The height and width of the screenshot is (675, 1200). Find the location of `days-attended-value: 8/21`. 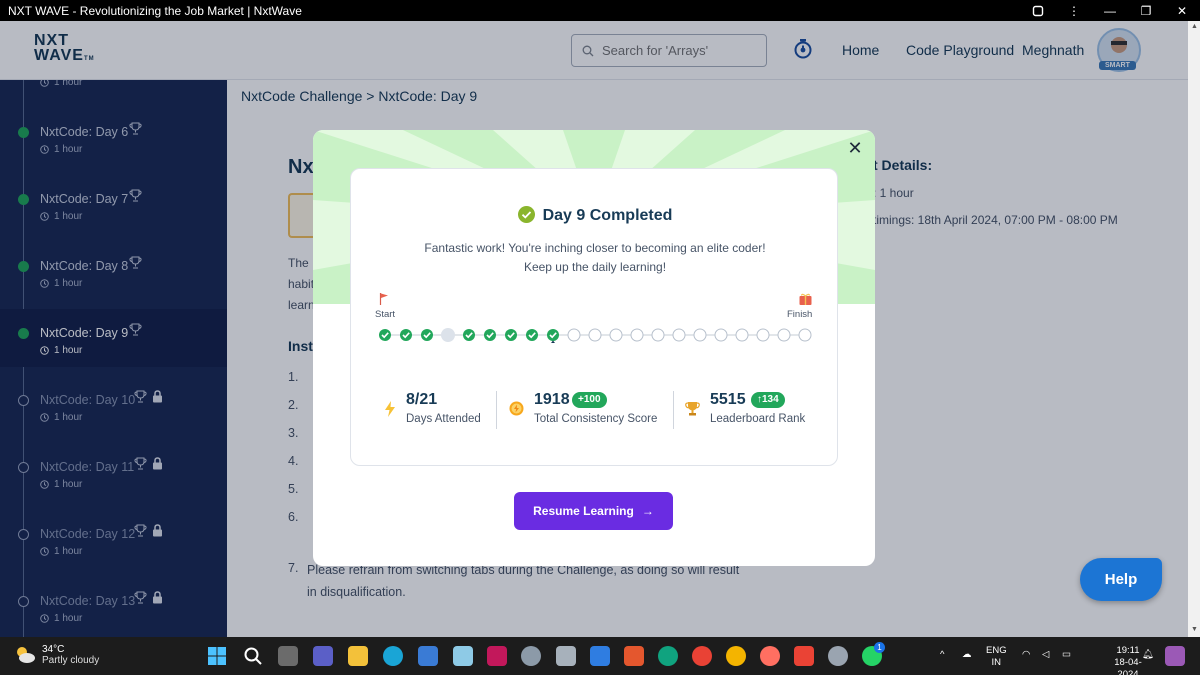

days-attended-value: 8/21 is located at coordinates (422, 399).